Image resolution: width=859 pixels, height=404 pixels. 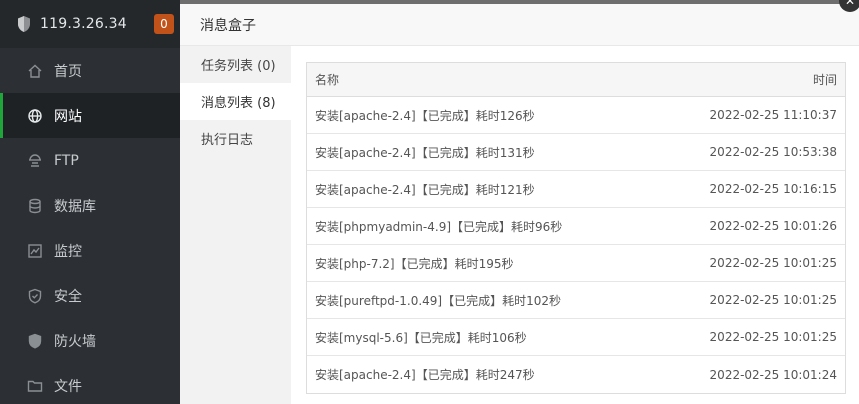 What do you see at coordinates (68, 71) in the screenshot?
I see `sidebar-item-label: 首页` at bounding box center [68, 71].